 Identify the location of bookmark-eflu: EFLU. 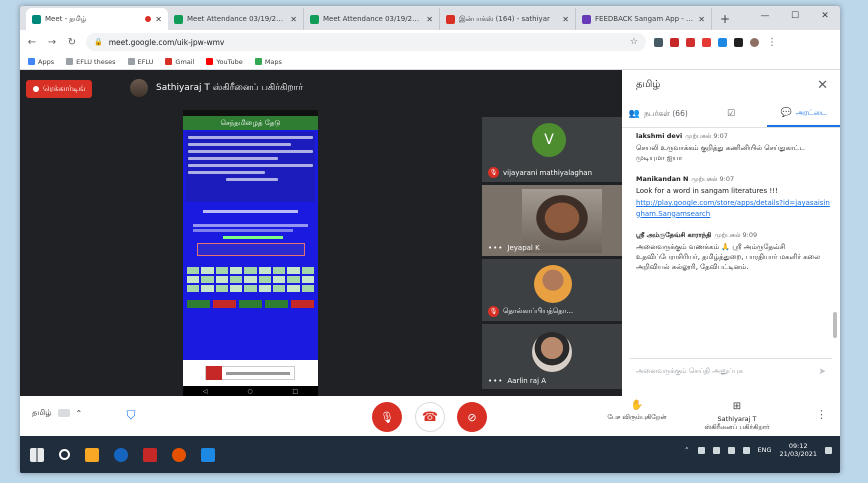
(140, 62).